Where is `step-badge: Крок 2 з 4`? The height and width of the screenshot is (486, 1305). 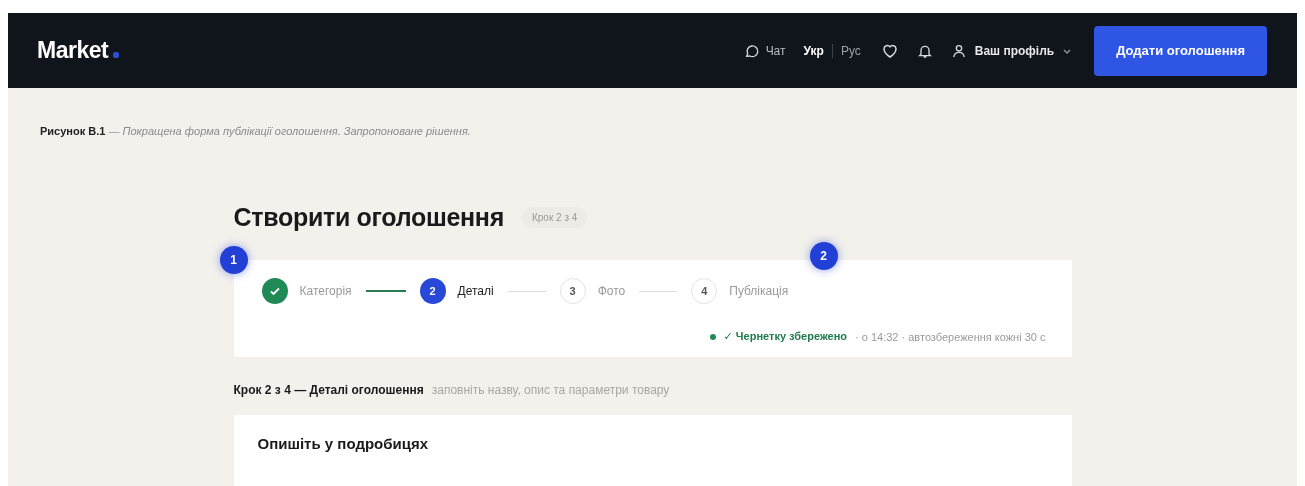 step-badge: Крок 2 з 4 is located at coordinates (554, 217).